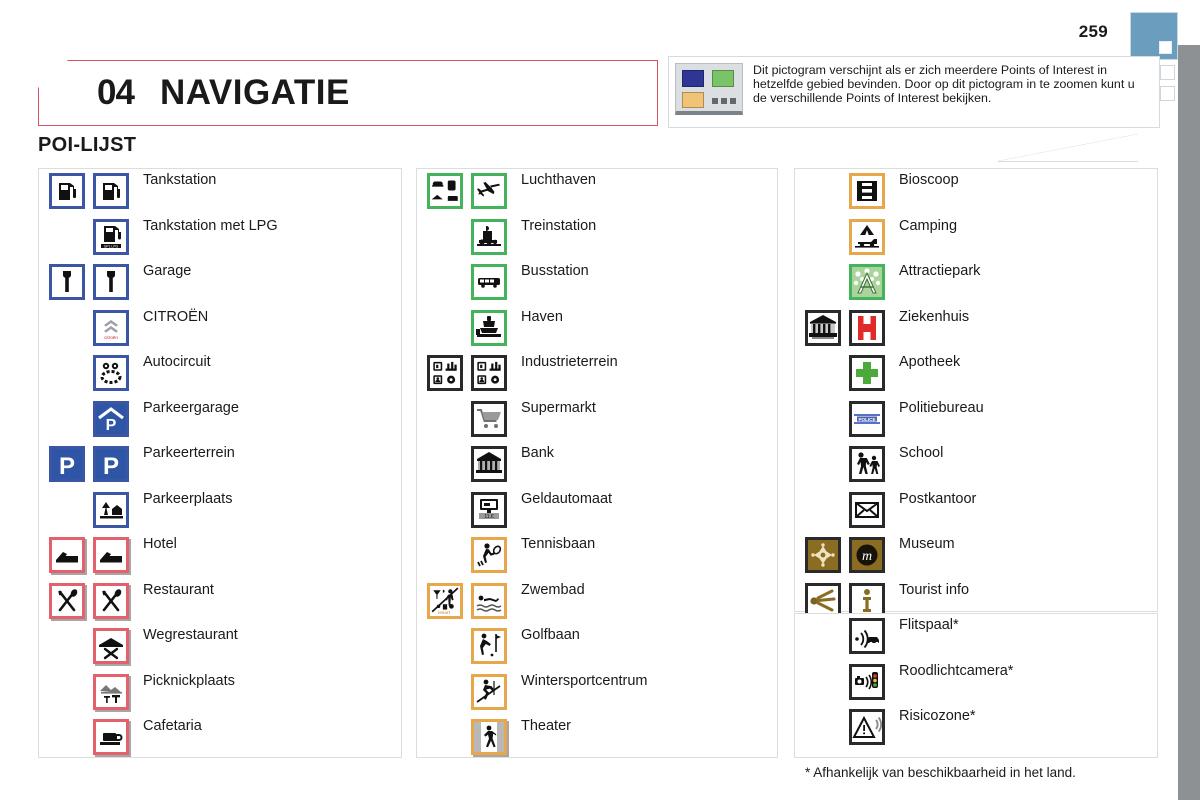 The height and width of the screenshot is (800, 1200). Describe the element at coordinates (220, 647) in the screenshot. I see `poi-row: Wegrestaurant` at that location.